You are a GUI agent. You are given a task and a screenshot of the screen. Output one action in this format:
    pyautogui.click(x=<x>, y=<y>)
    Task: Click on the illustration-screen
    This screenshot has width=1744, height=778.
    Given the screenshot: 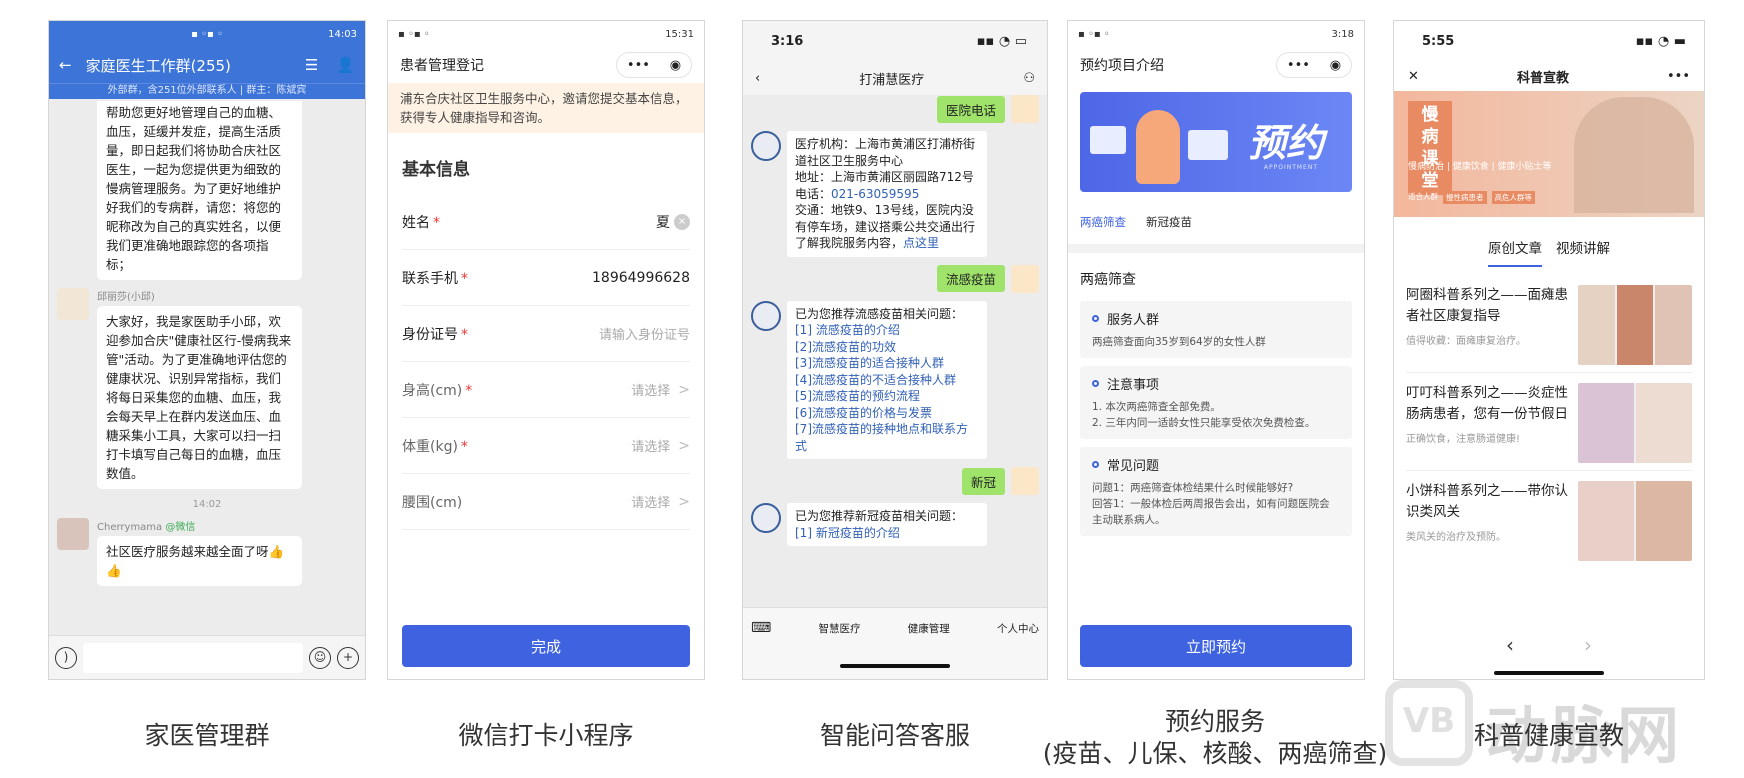 What is the action you would take?
    pyautogui.click(x=1108, y=140)
    